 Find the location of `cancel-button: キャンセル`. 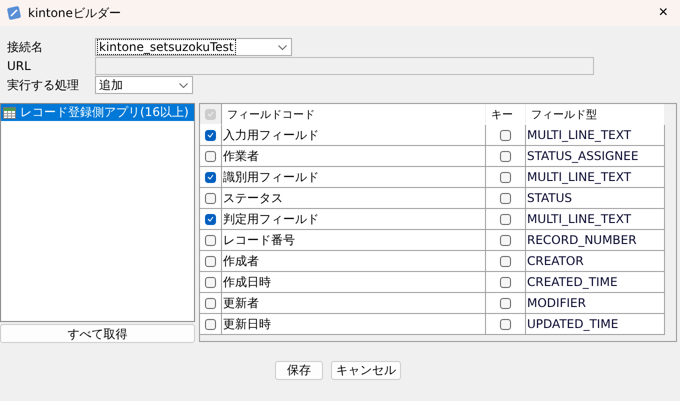

cancel-button: キャンセル is located at coordinates (366, 370).